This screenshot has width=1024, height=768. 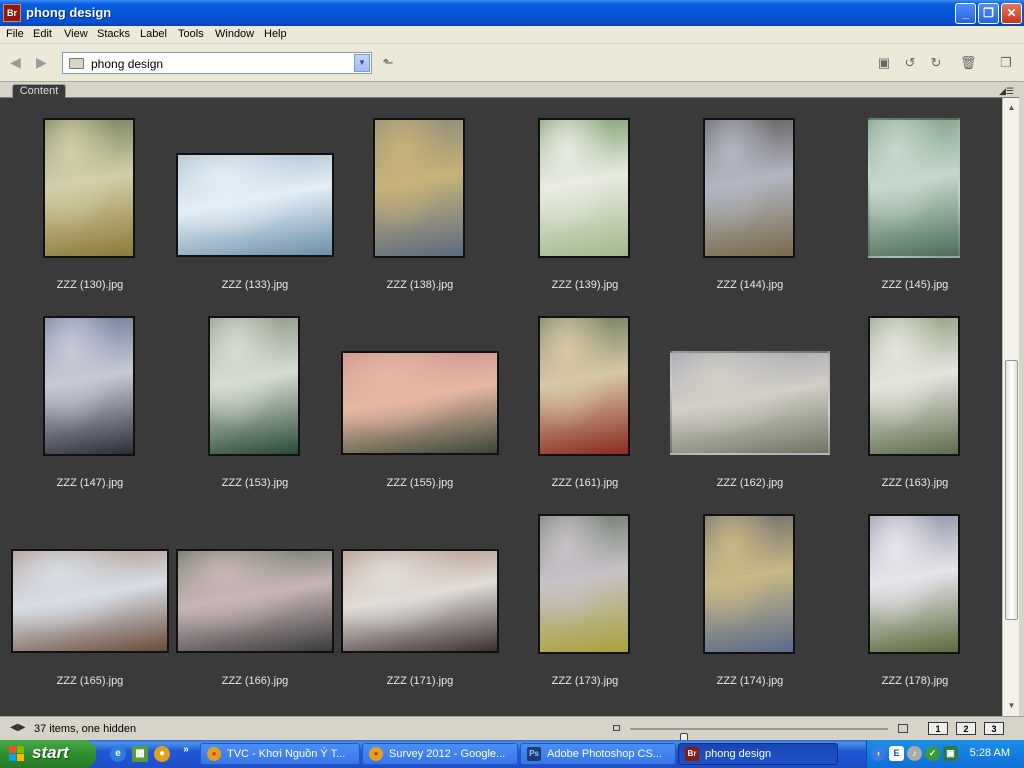 I want to click on thumbnail-caption: ZZZ (166).jpg, so click(x=255, y=681).